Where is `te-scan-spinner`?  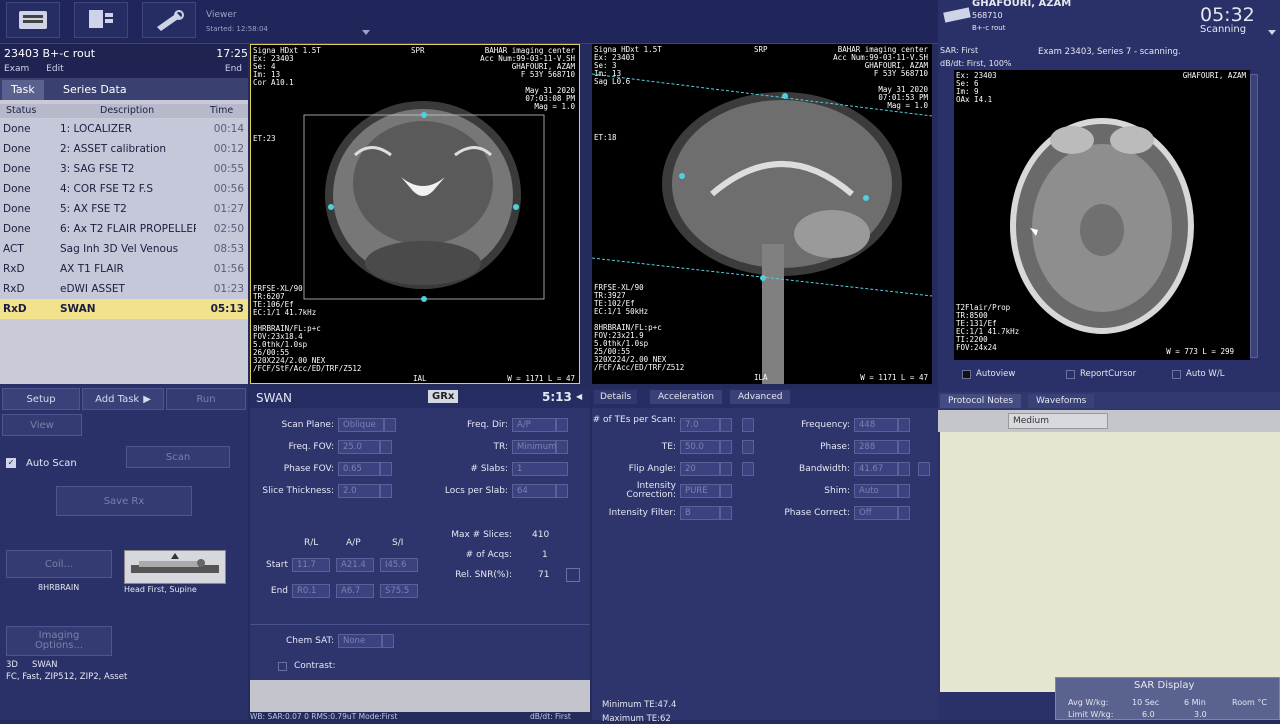 te-scan-spinner is located at coordinates (748, 425).